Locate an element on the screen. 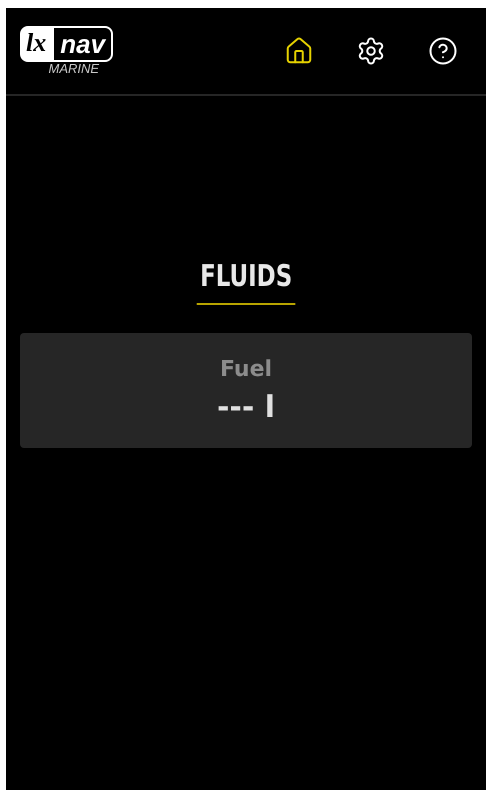 This screenshot has height=790, width=489. tank-value: --- l is located at coordinates (246, 408).